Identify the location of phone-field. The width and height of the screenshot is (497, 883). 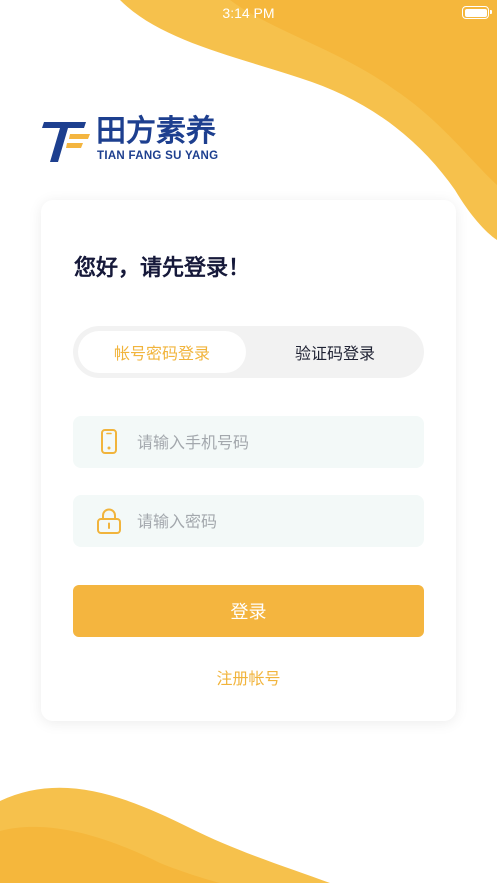
(248, 442).